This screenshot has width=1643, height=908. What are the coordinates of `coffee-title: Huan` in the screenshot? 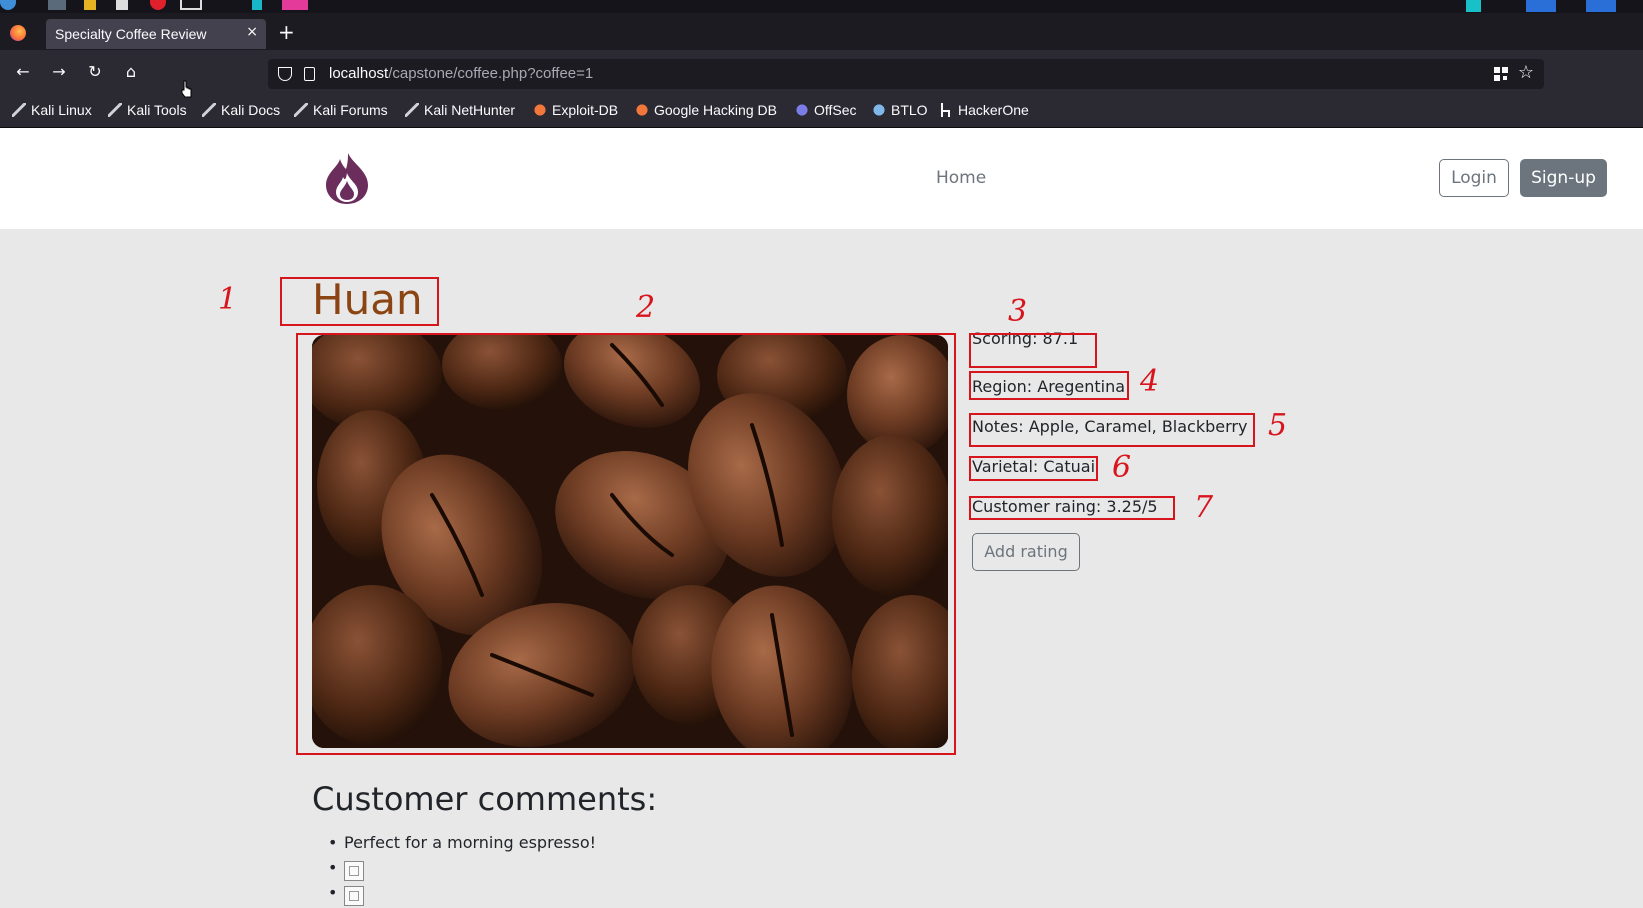 It's located at (367, 299).